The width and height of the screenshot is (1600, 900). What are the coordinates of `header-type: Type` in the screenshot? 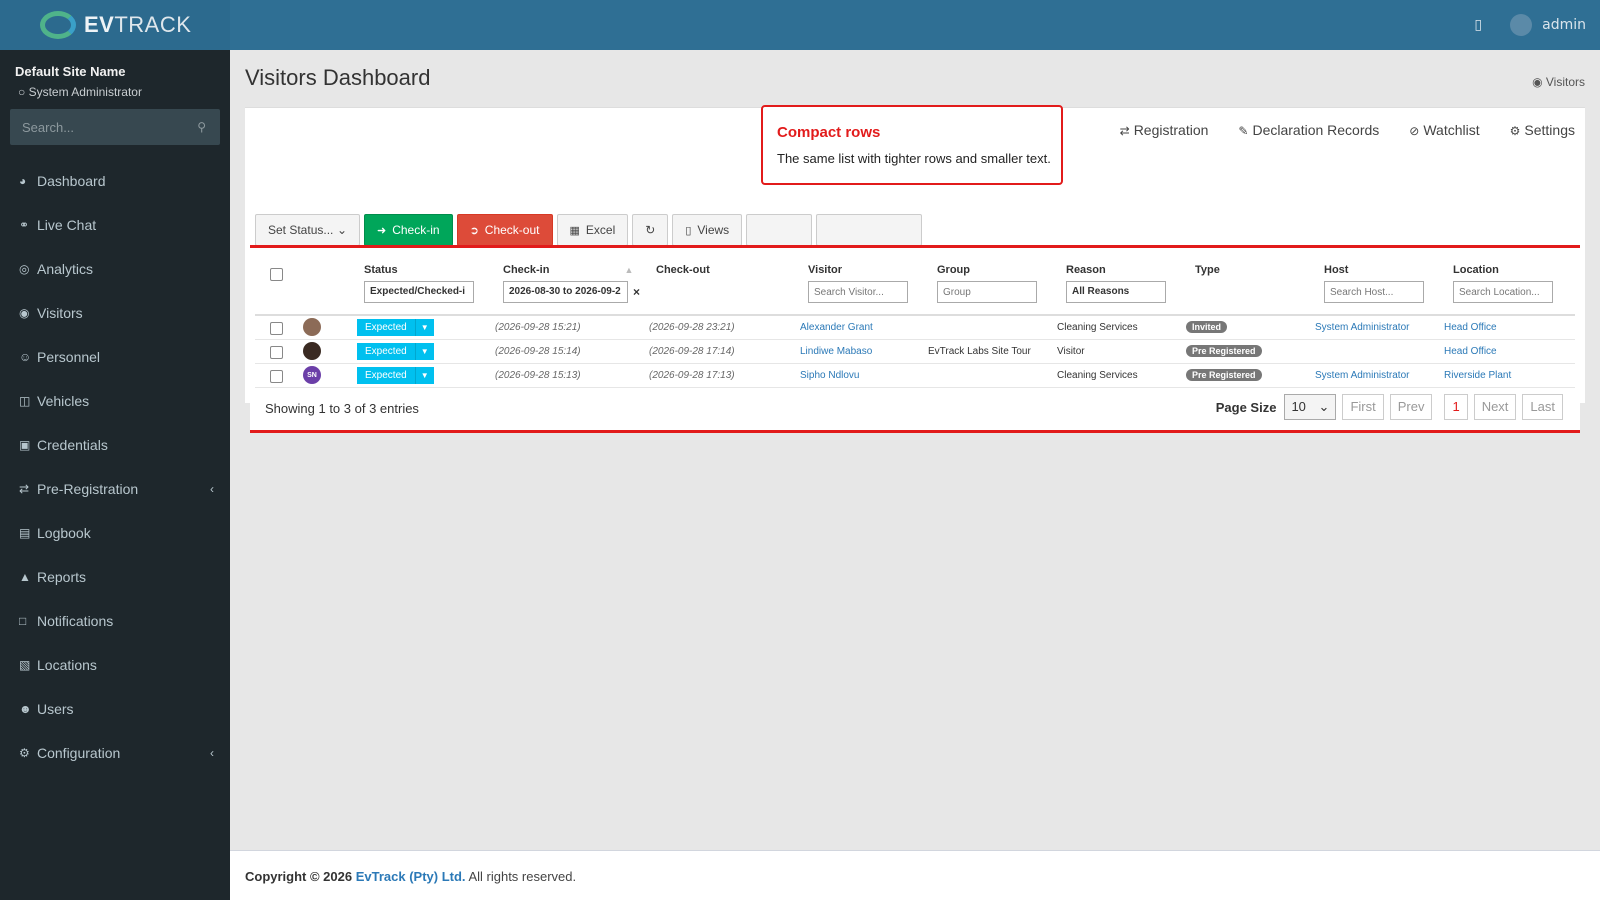 It's located at (1207, 270).